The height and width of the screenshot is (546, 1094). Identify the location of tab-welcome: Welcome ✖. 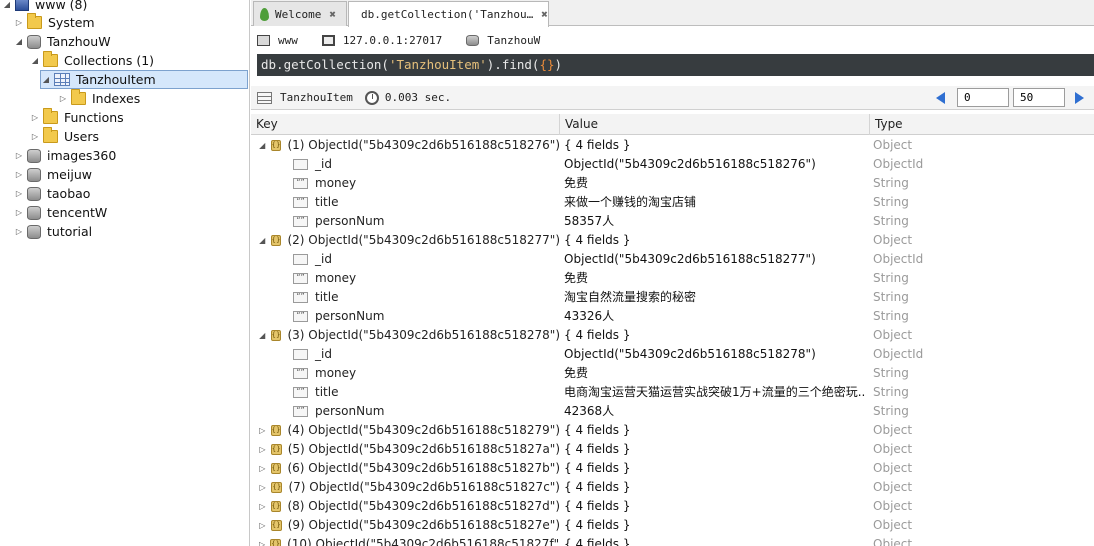
(300, 13).